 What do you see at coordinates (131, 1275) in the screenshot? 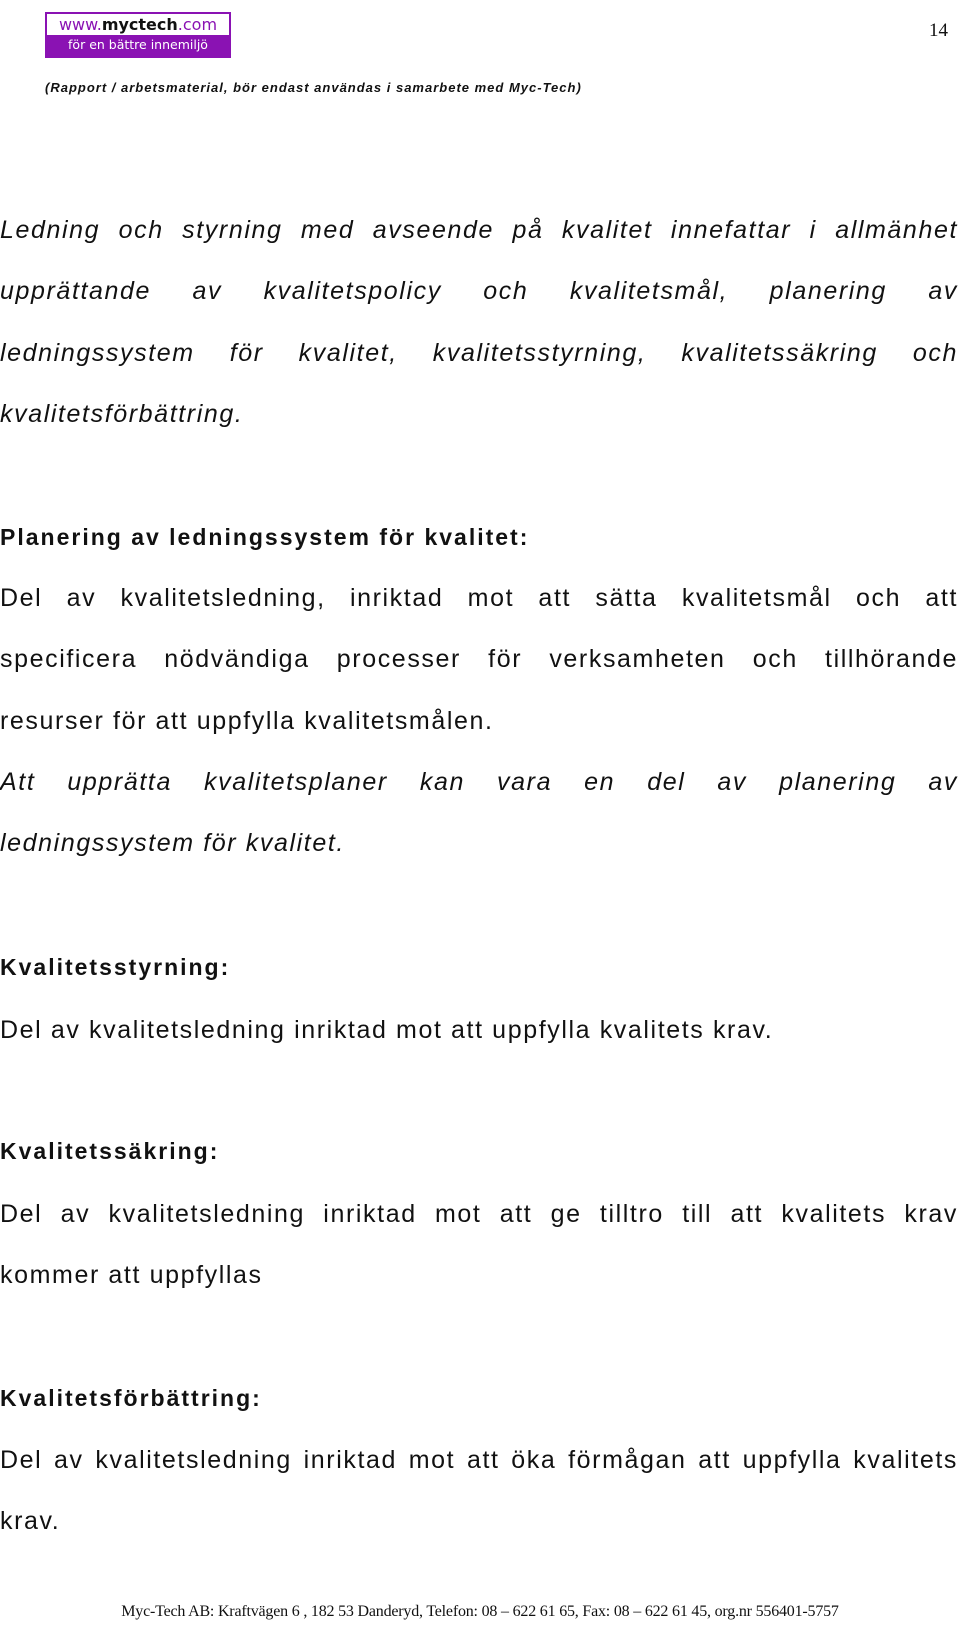
I see `body-line: kommer att uppfyllas` at bounding box center [131, 1275].